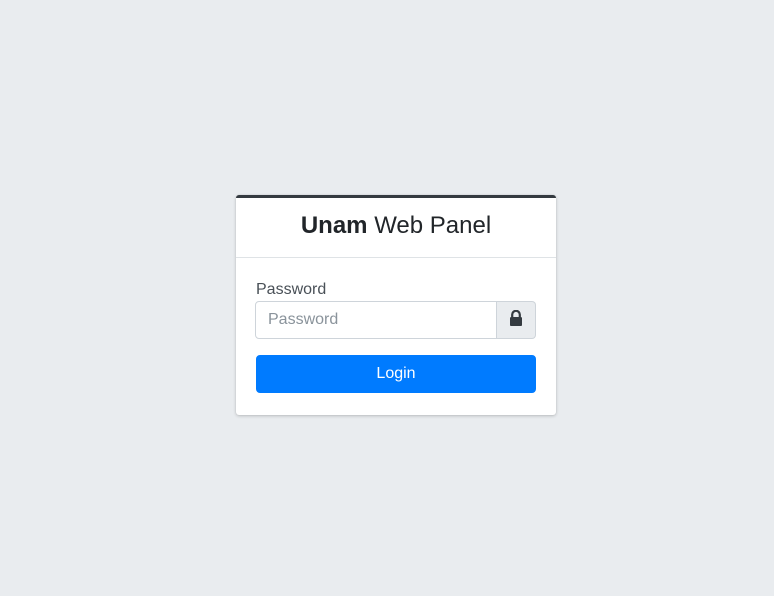  Describe the element at coordinates (396, 374) in the screenshot. I see `login-button: Login` at that location.